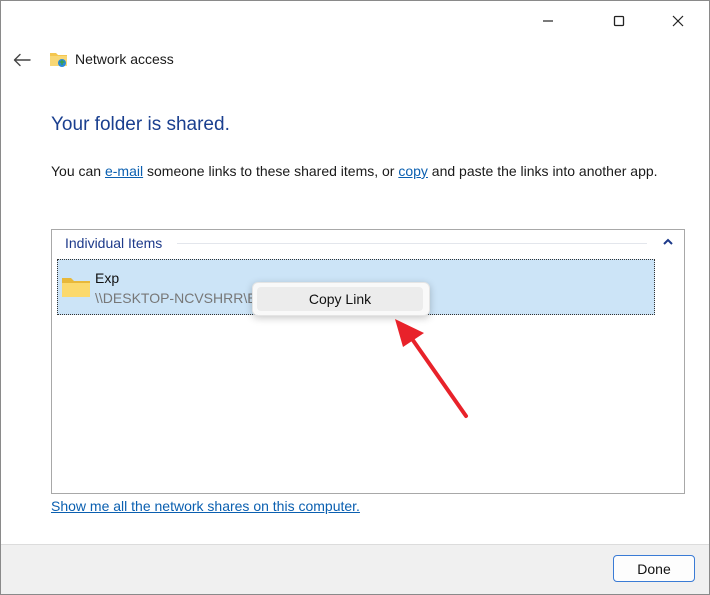  What do you see at coordinates (542, 171) in the screenshot?
I see `description-part: and paste the links into another app.` at bounding box center [542, 171].